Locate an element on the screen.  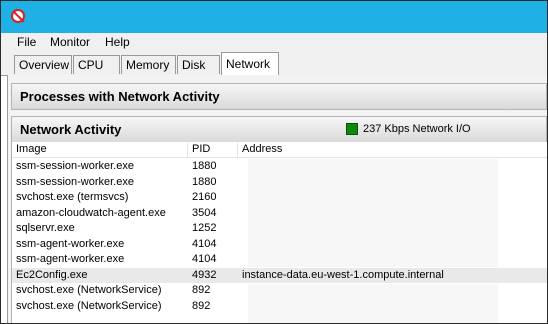
tab-disk: Disk is located at coordinates (198, 64).